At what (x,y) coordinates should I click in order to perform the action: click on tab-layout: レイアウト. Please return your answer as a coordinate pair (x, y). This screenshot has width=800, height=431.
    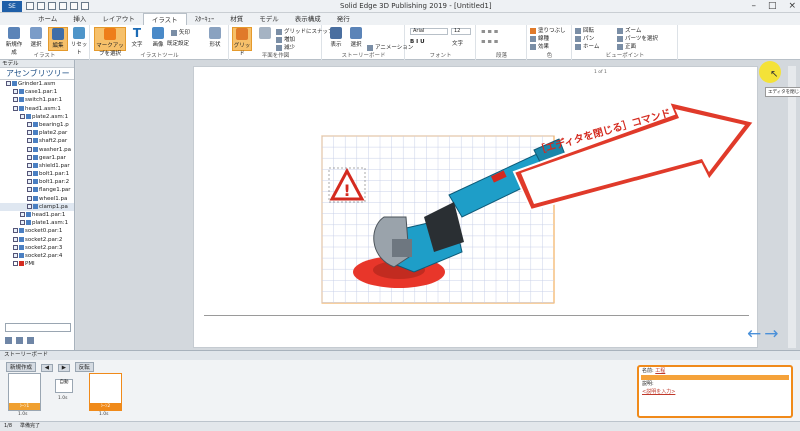
    Looking at the image, I should click on (118, 19).